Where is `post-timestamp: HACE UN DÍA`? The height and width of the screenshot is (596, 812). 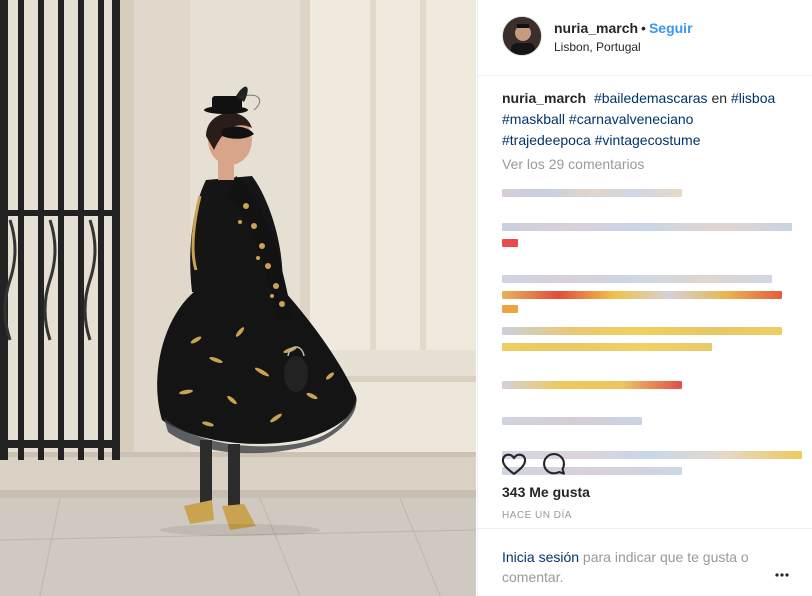 post-timestamp: HACE UN DÍA is located at coordinates (537, 515).